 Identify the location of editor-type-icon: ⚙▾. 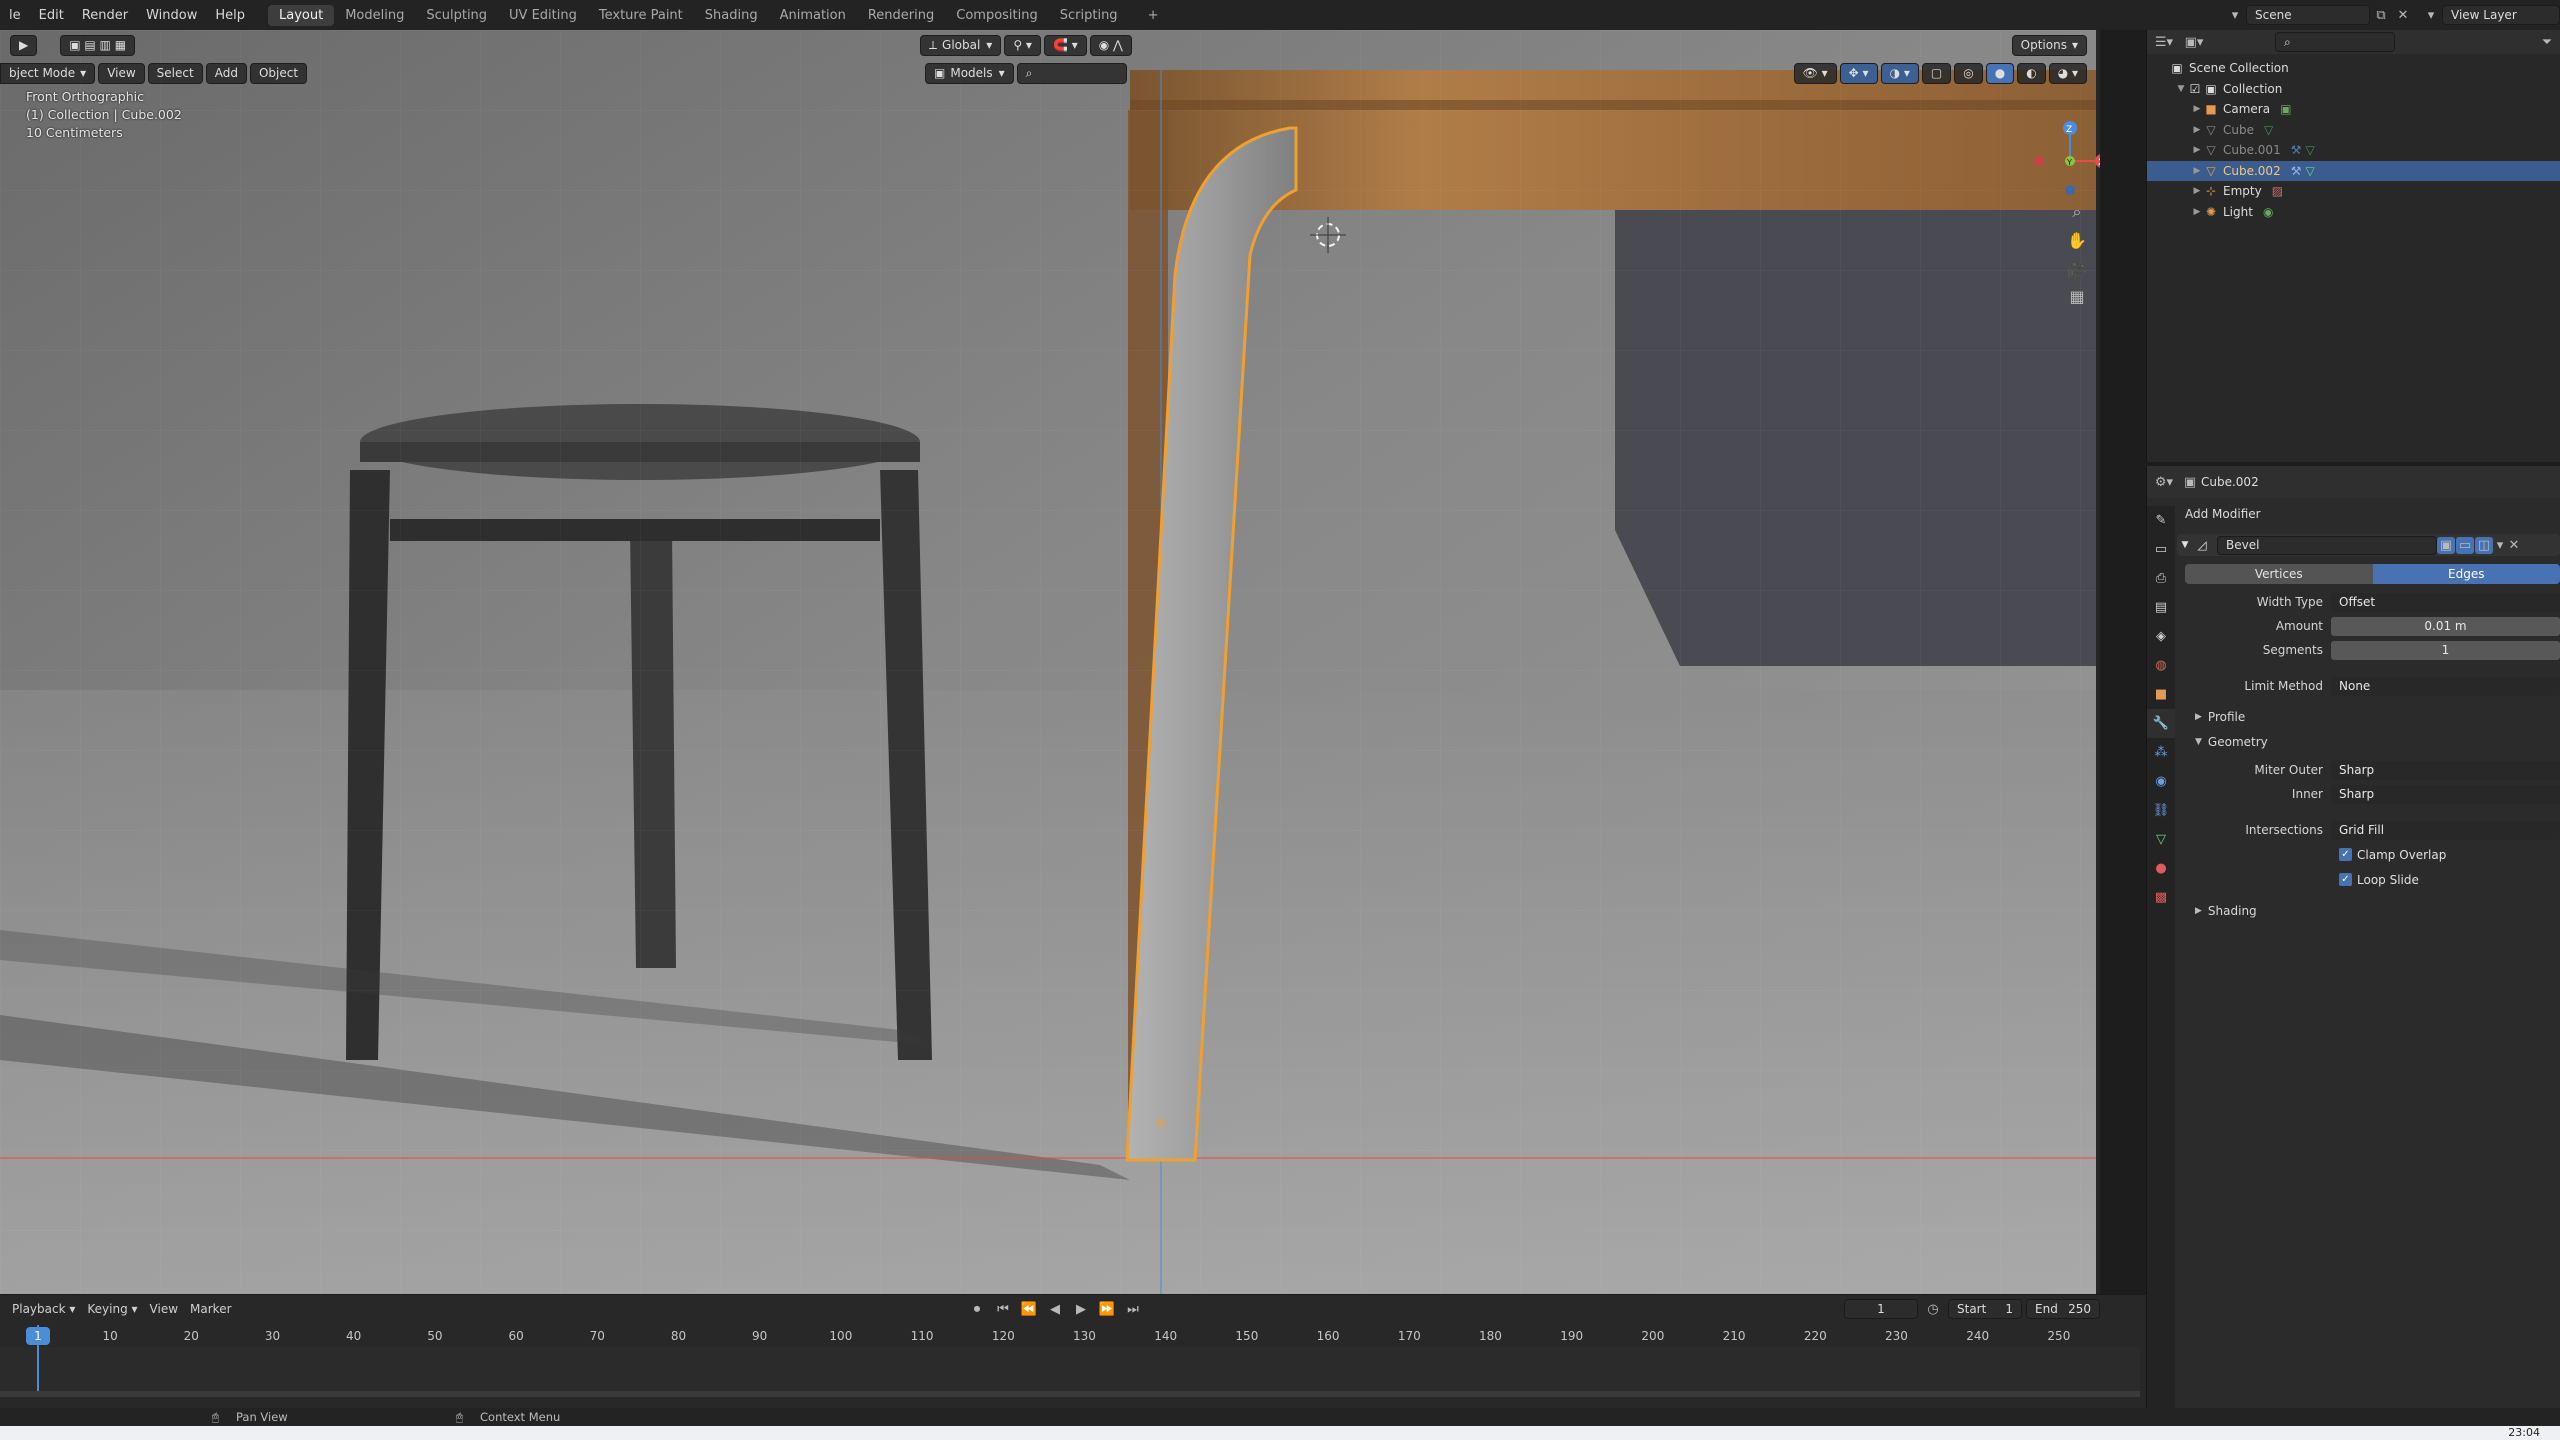
(2164, 482).